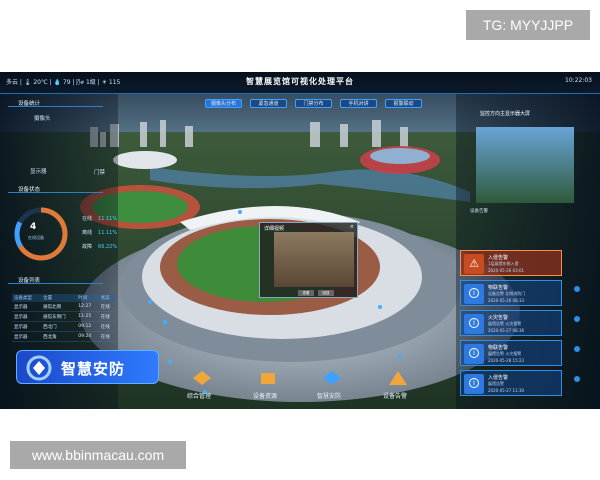 This screenshot has height=480, width=600. I want to click on top-nav: 摄像头分布 紧急通道 门禁分布 手机对讲 报警联动, so click(313, 103).